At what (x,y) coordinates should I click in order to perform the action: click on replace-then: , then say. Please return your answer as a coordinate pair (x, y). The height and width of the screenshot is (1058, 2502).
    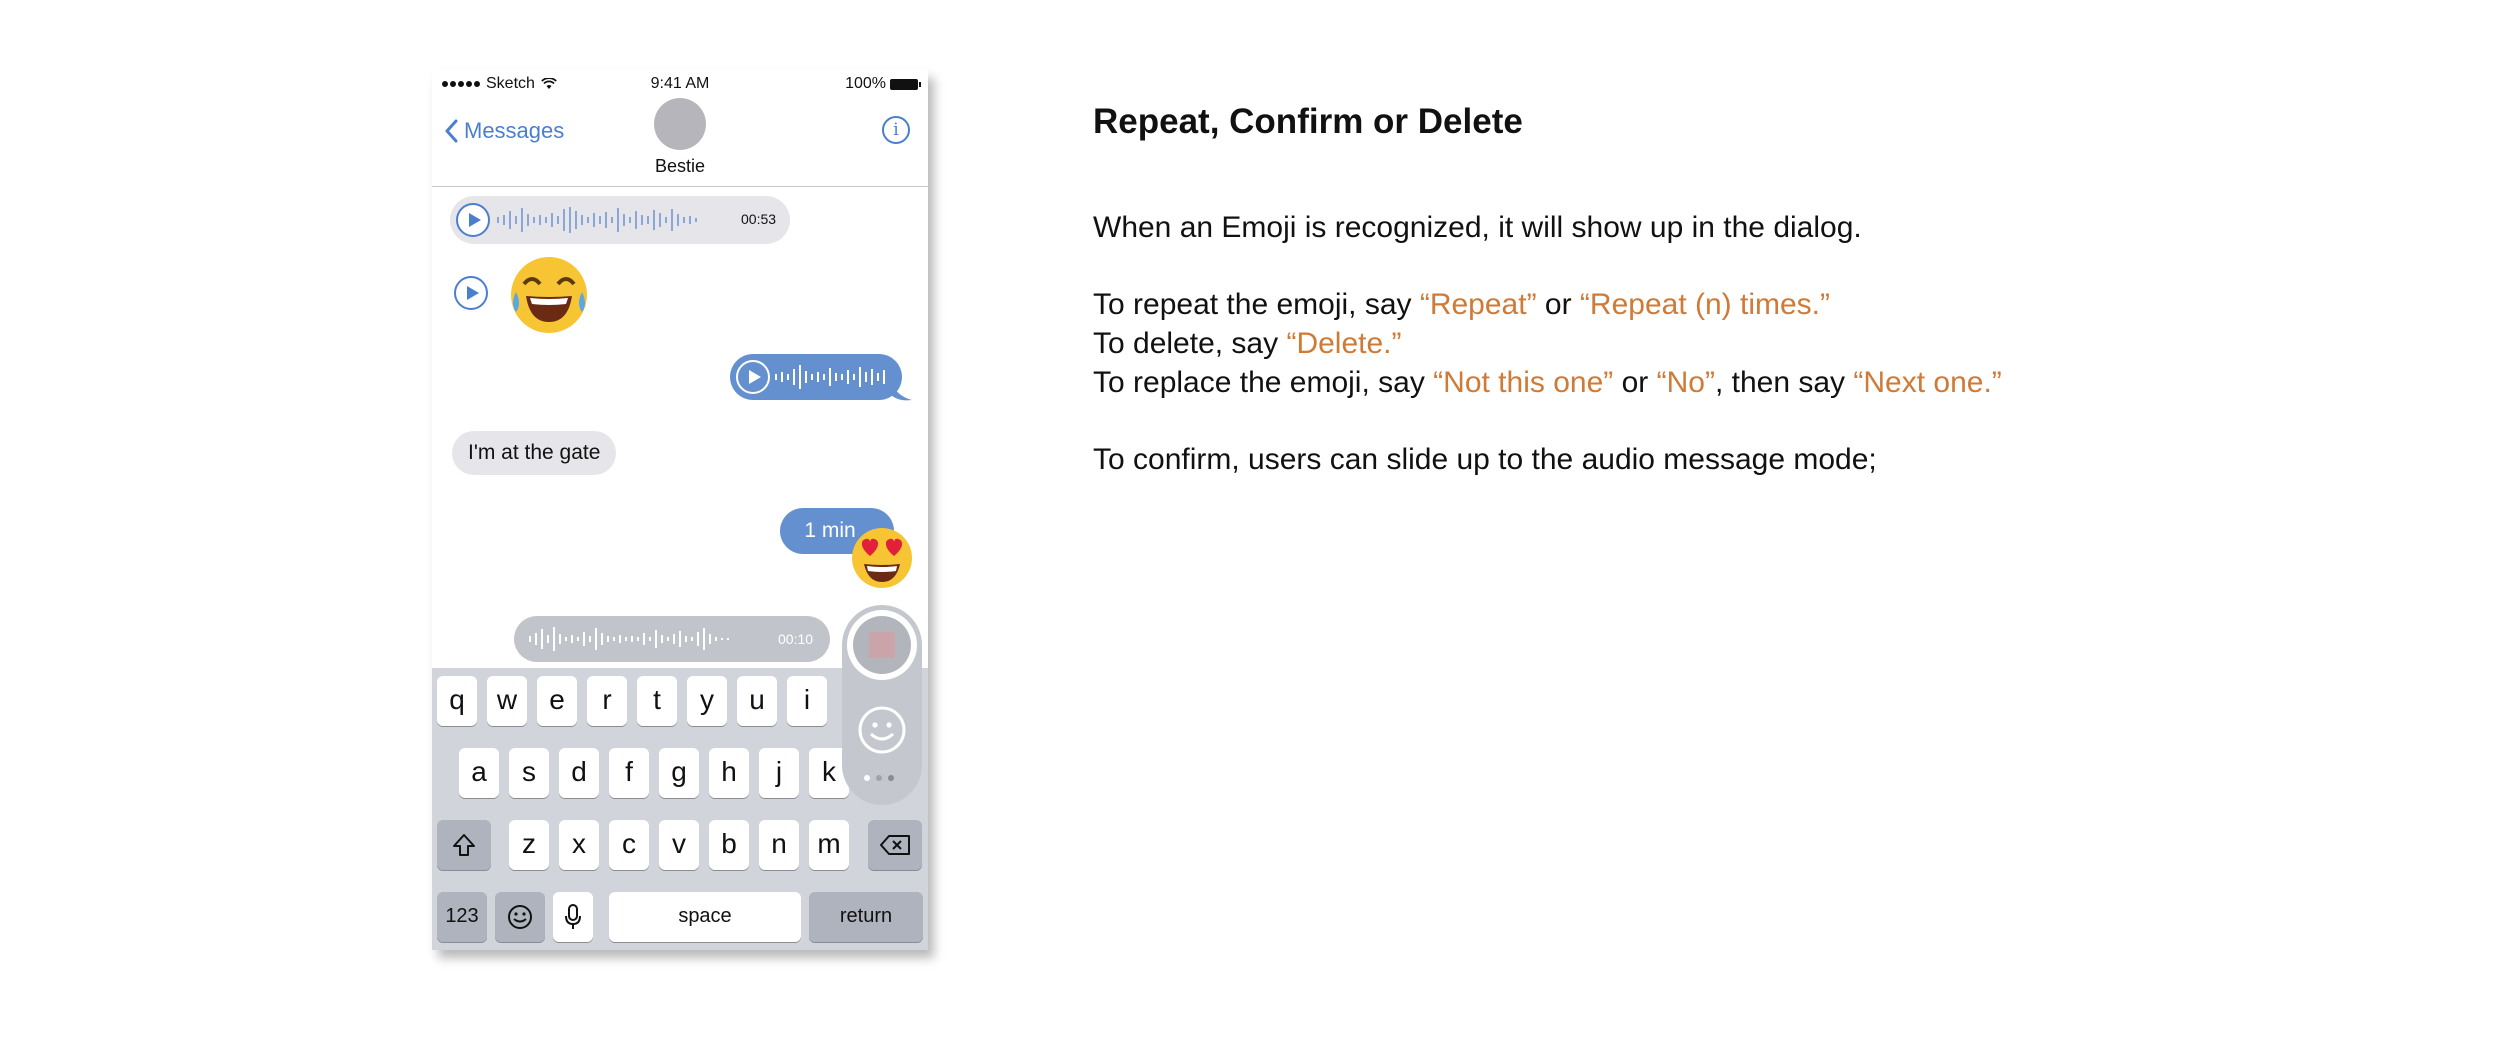
    Looking at the image, I should click on (1784, 382).